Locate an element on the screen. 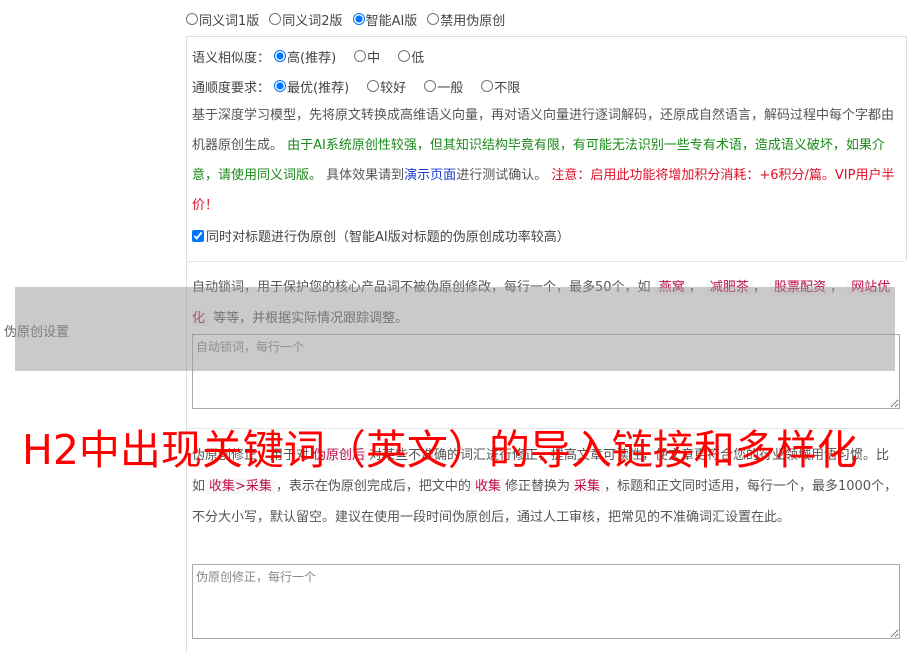 The image size is (911, 658). fluency-best: 最优(推荐) is located at coordinates (311, 86).